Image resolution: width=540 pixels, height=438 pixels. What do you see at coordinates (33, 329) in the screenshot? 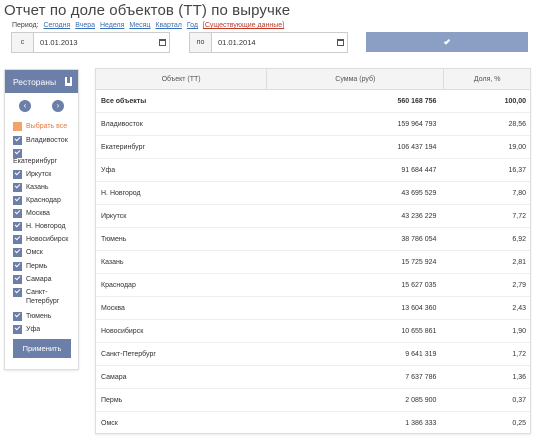
I see `restaurant-label: Уфа` at bounding box center [33, 329].